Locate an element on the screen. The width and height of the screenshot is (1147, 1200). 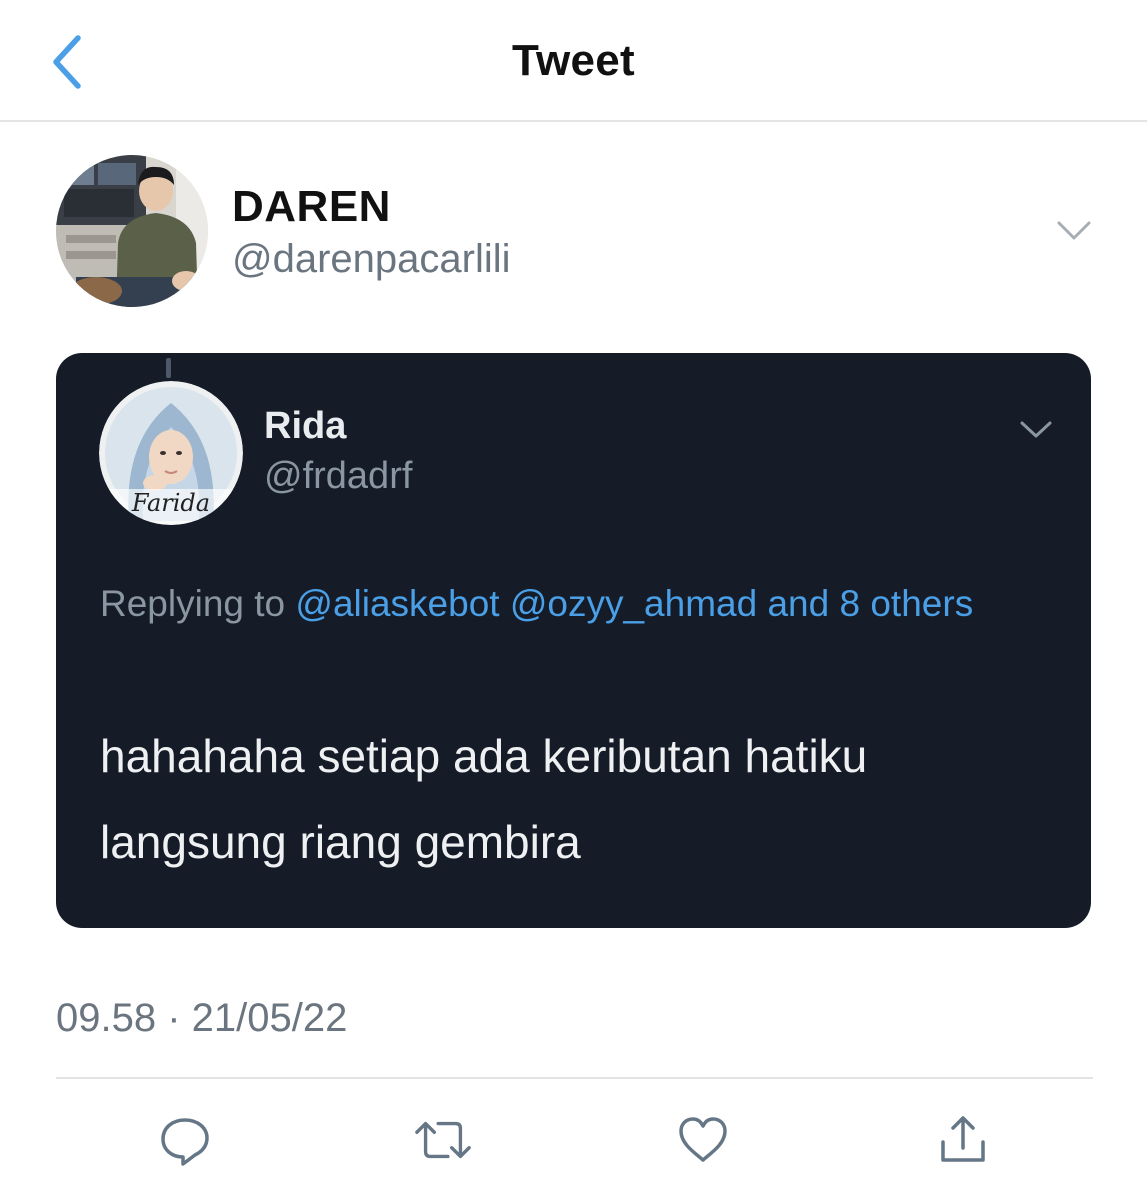
mention-link: @ozyy_ahmad is located at coordinates (633, 603).